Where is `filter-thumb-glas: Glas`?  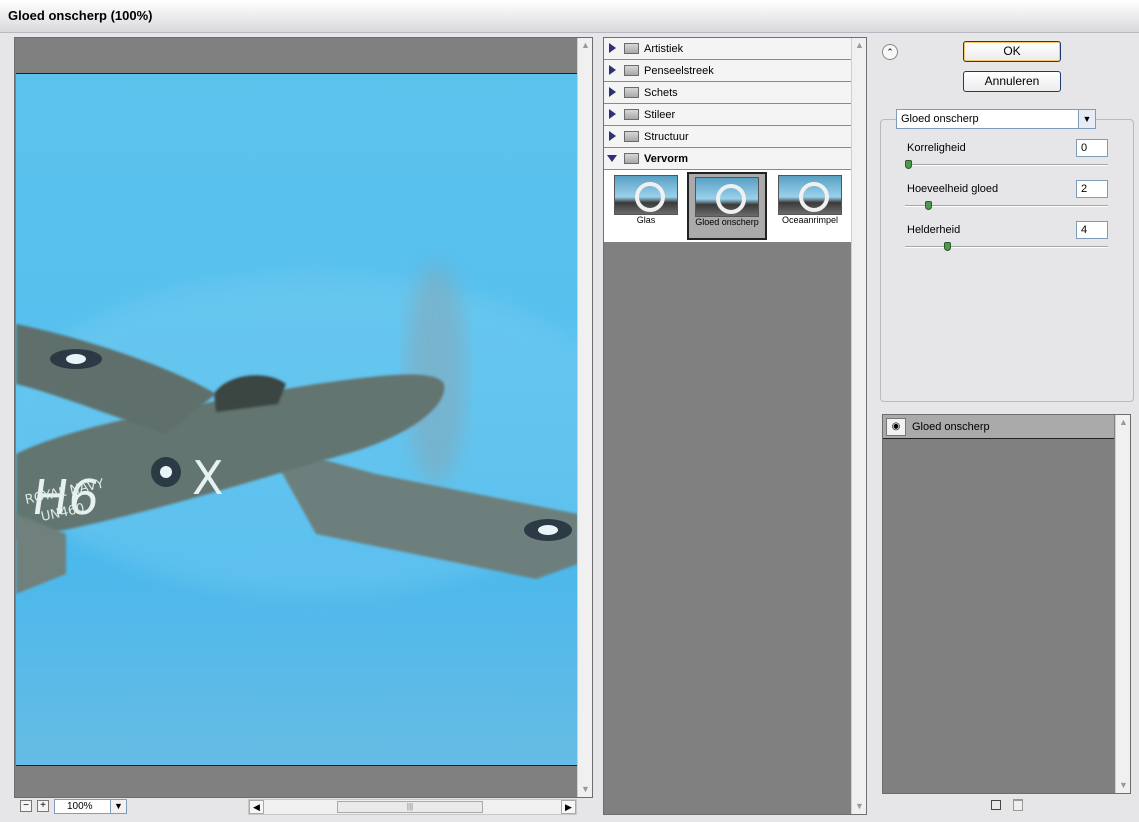 filter-thumb-glas: Glas is located at coordinates (646, 206).